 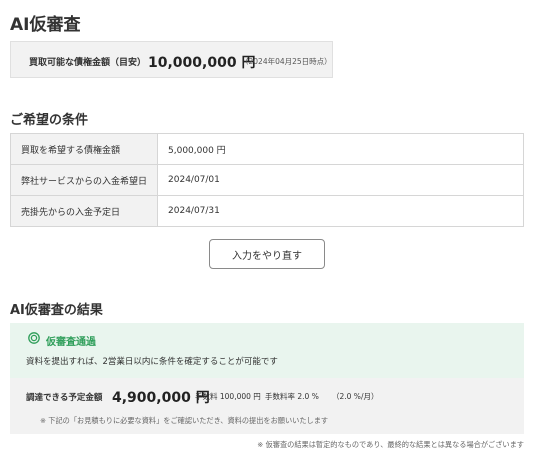 What do you see at coordinates (340, 149) in the screenshot?
I see `condition-value: 5,000,000 円` at bounding box center [340, 149].